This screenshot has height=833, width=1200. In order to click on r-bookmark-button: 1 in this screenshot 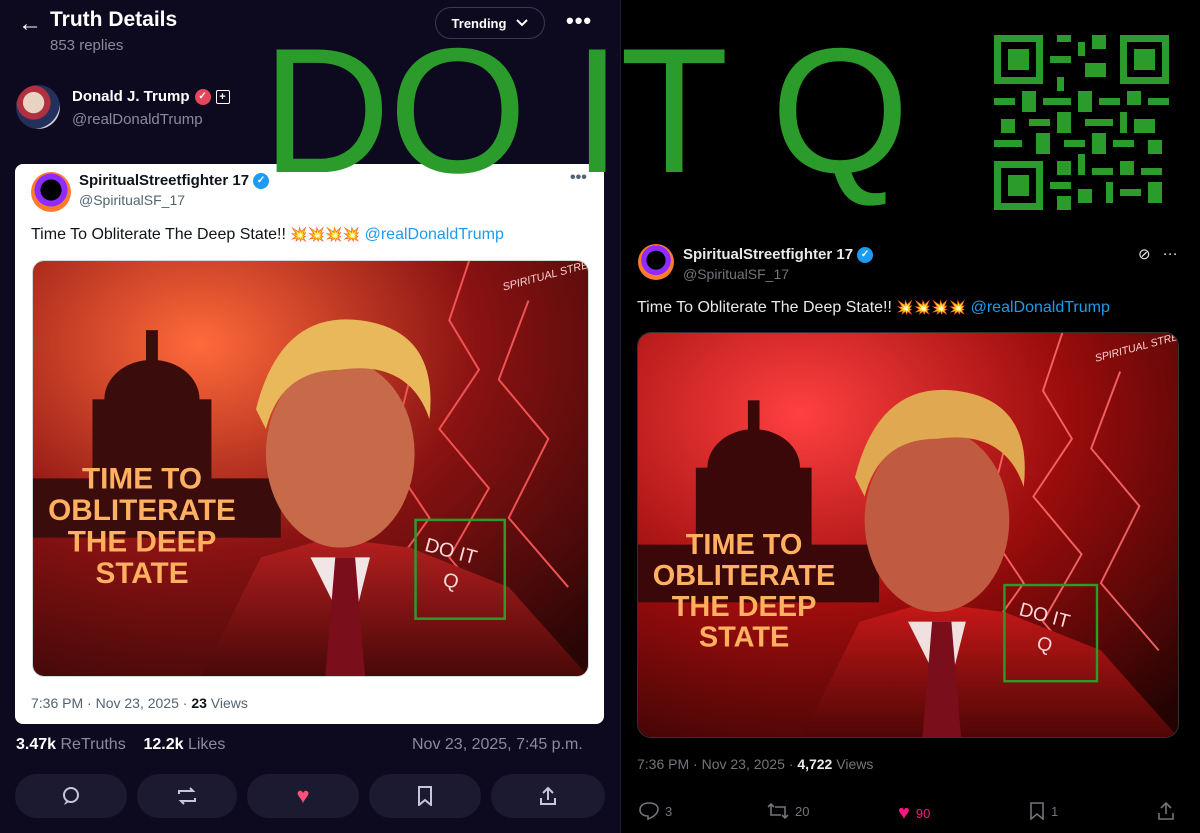, I will do `click(1043, 811)`.